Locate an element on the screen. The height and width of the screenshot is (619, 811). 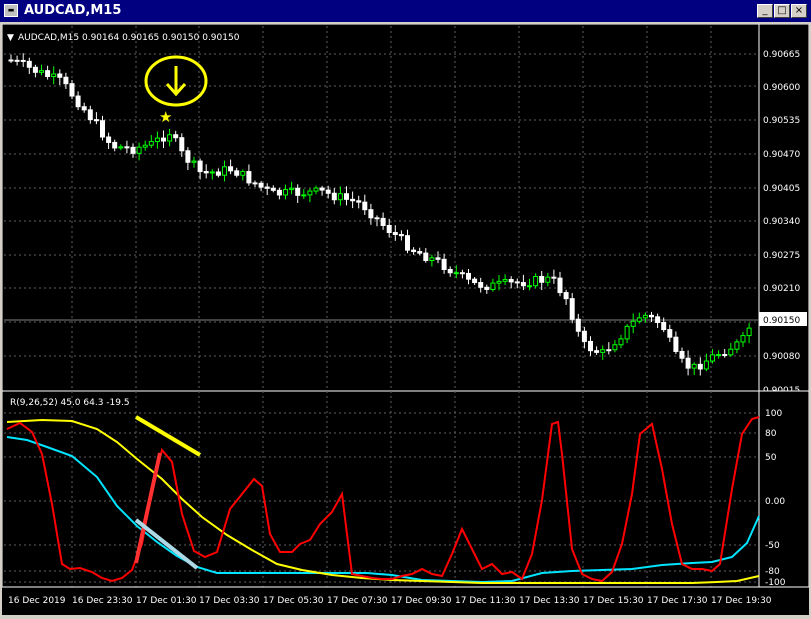
title-bar: ▬ AUDCAD,M15 _ □ × is located at coordinates (405, 11).